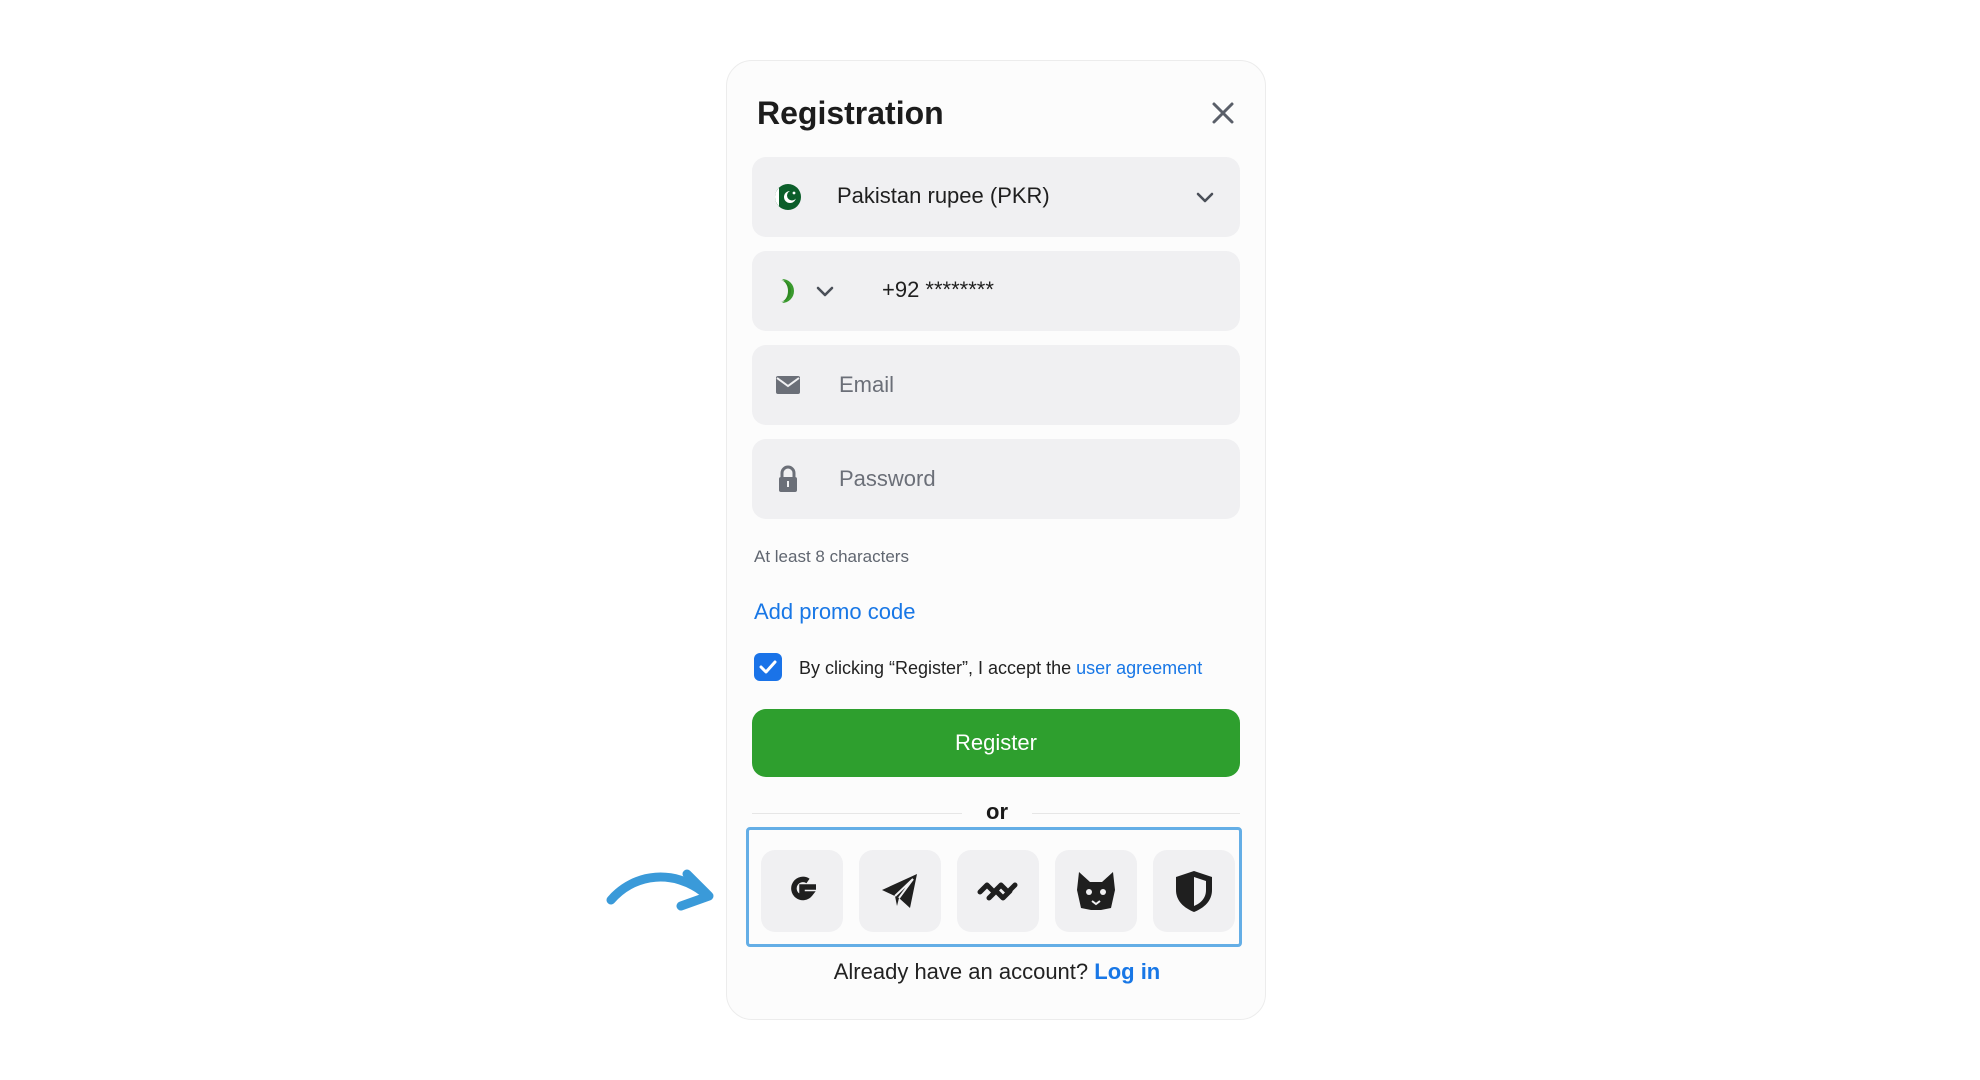 The width and height of the screenshot is (1980, 1080). Describe the element at coordinates (1223, 113) in the screenshot. I see `close-icon` at that location.